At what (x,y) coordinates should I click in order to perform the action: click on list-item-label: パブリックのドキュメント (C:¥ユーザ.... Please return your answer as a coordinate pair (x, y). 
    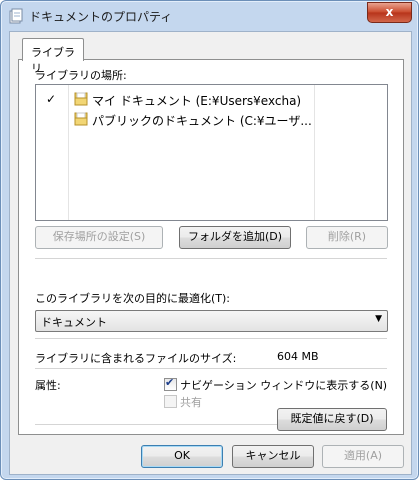
    Looking at the image, I should click on (202, 121).